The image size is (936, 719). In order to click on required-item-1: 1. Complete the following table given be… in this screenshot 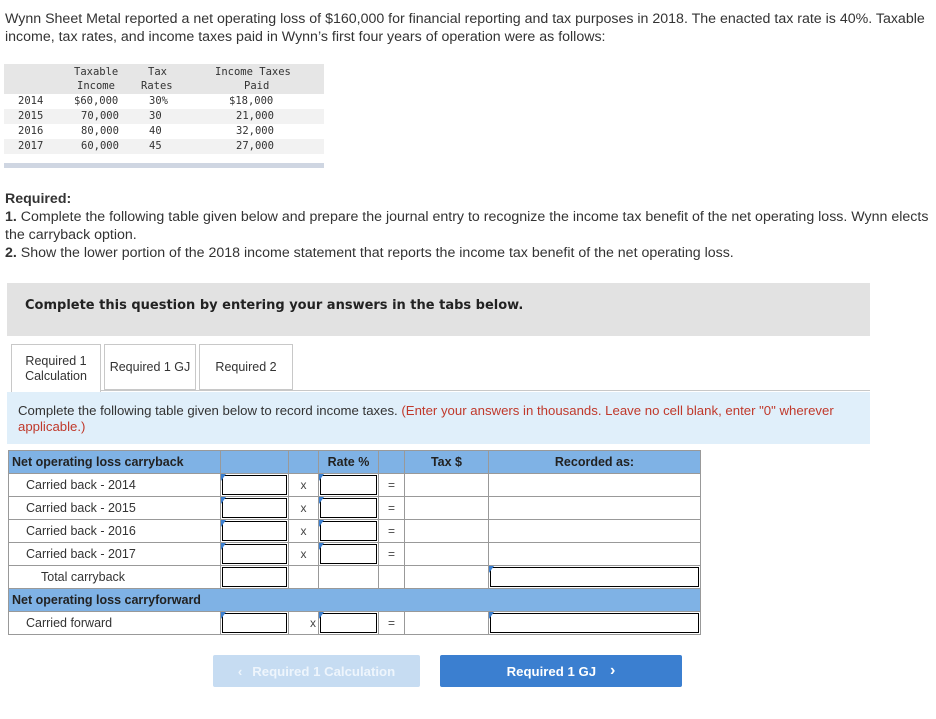, I will do `click(467, 226)`.